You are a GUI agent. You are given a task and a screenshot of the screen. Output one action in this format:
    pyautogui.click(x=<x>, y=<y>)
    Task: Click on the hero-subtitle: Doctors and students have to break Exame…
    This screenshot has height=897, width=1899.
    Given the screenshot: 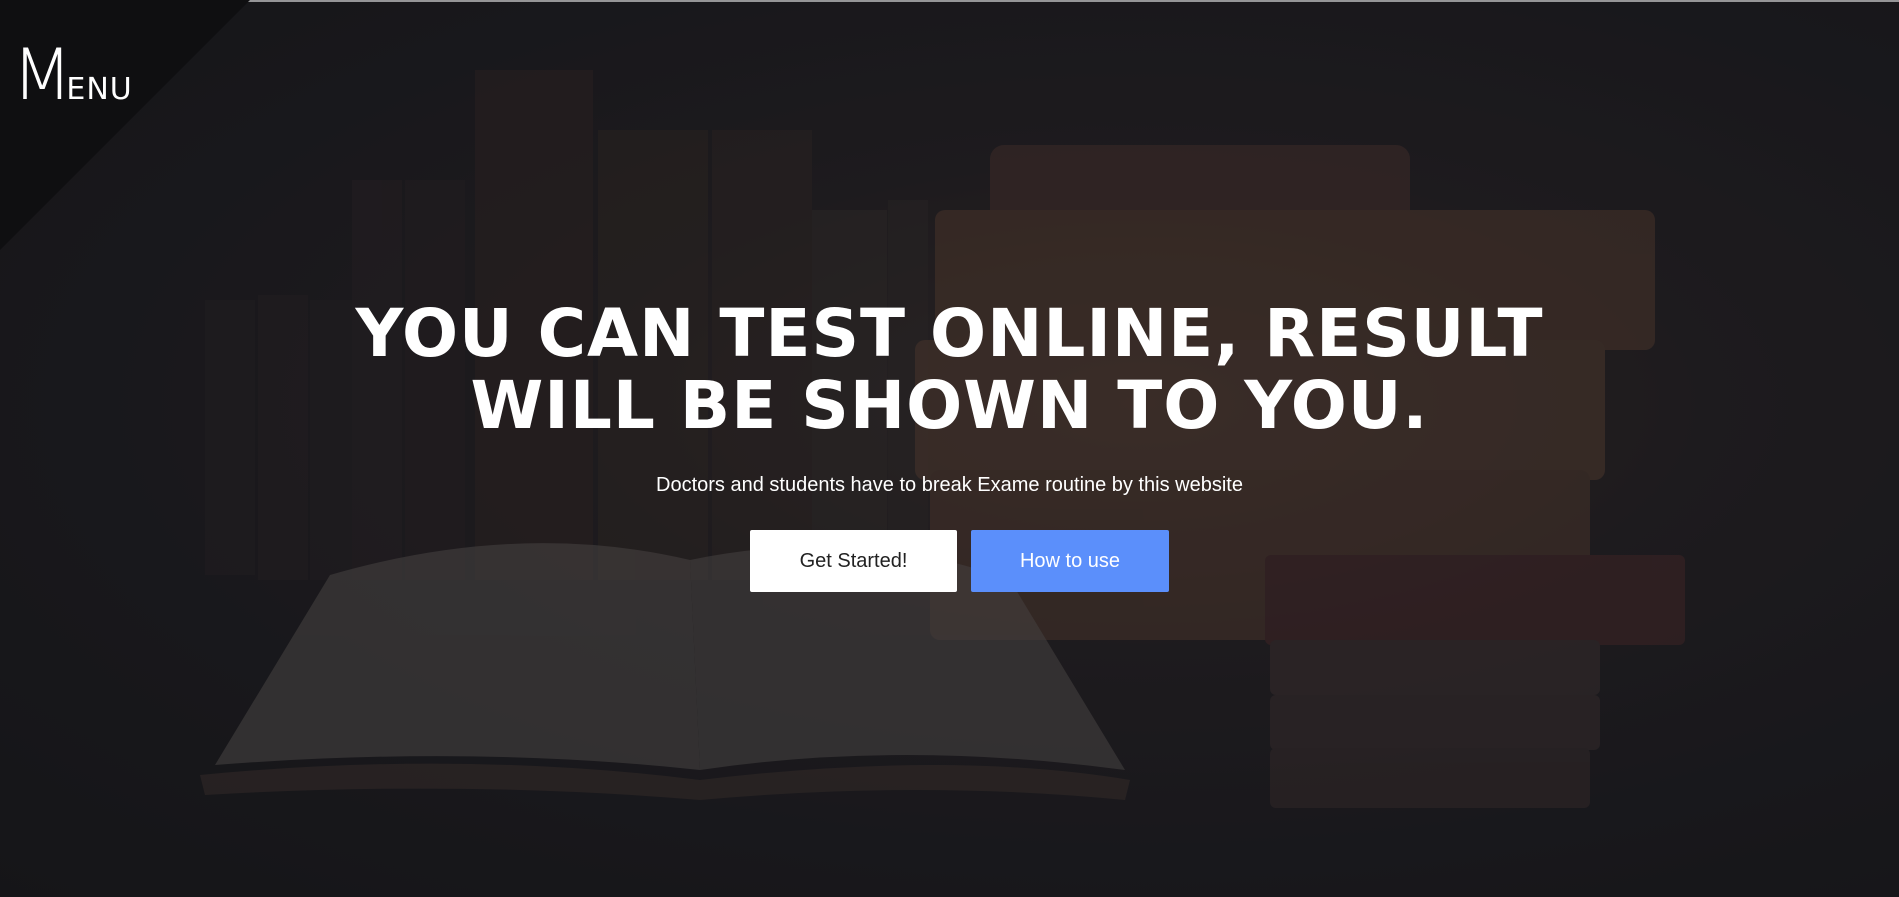 What is the action you would take?
    pyautogui.click(x=949, y=485)
    